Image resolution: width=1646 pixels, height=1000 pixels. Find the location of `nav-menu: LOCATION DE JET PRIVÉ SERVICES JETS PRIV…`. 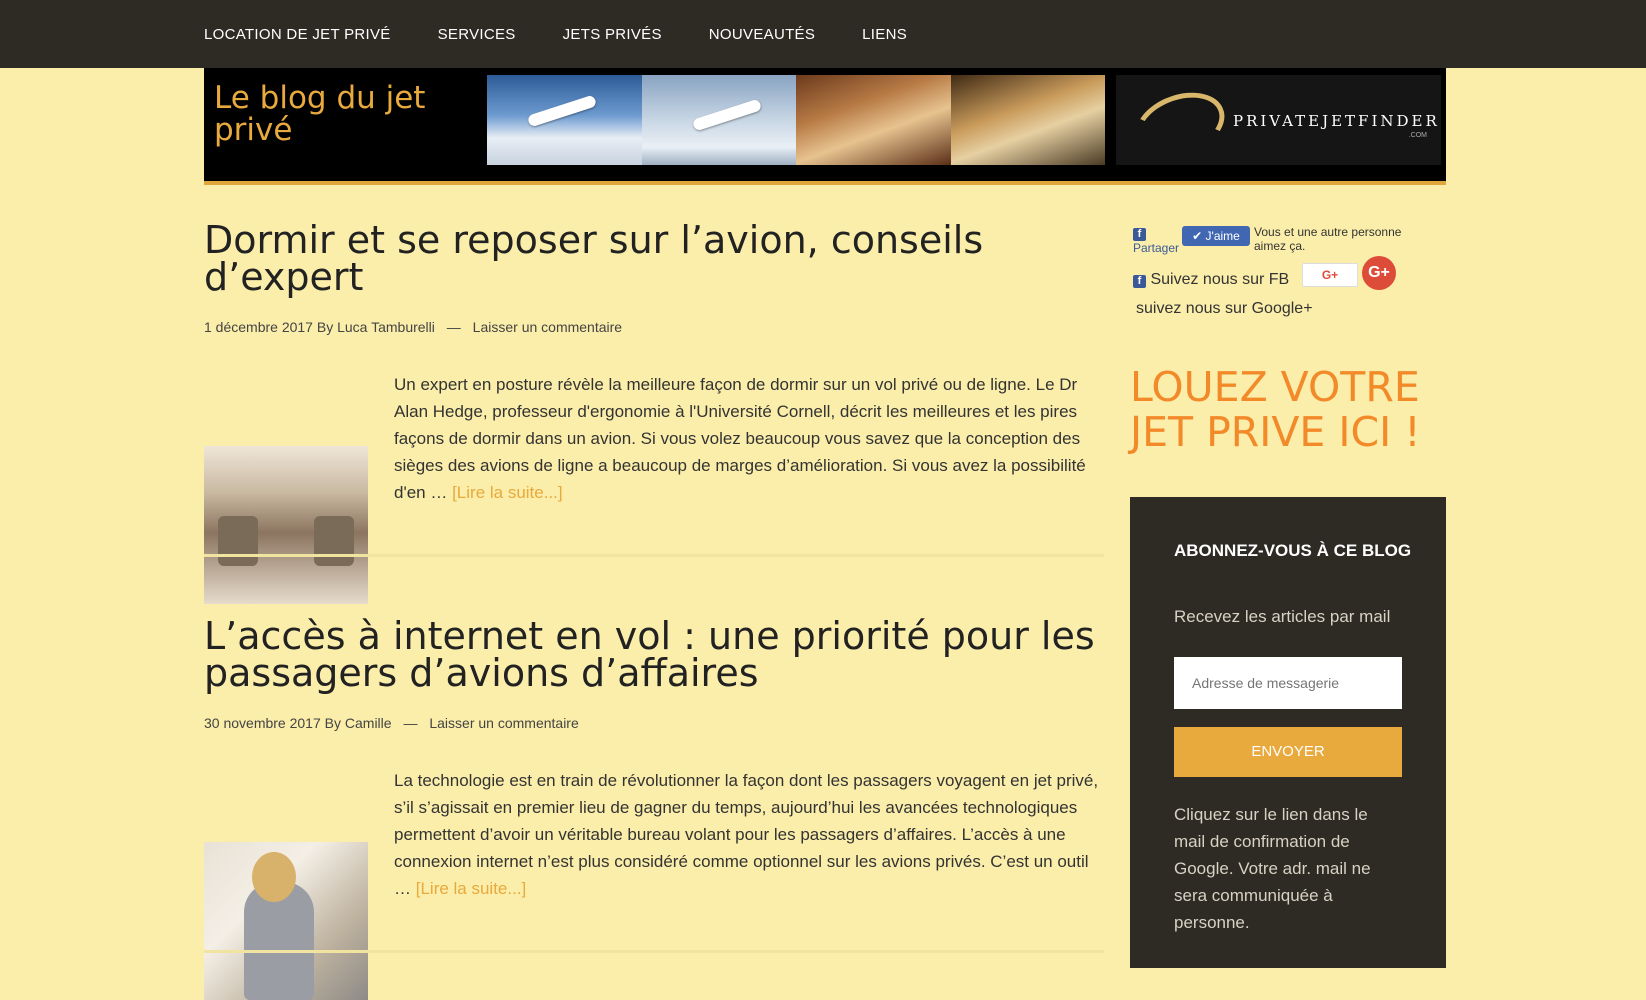

nav-menu: LOCATION DE JET PRIVÉ SERVICES JETS PRIV… is located at coordinates (579, 34).